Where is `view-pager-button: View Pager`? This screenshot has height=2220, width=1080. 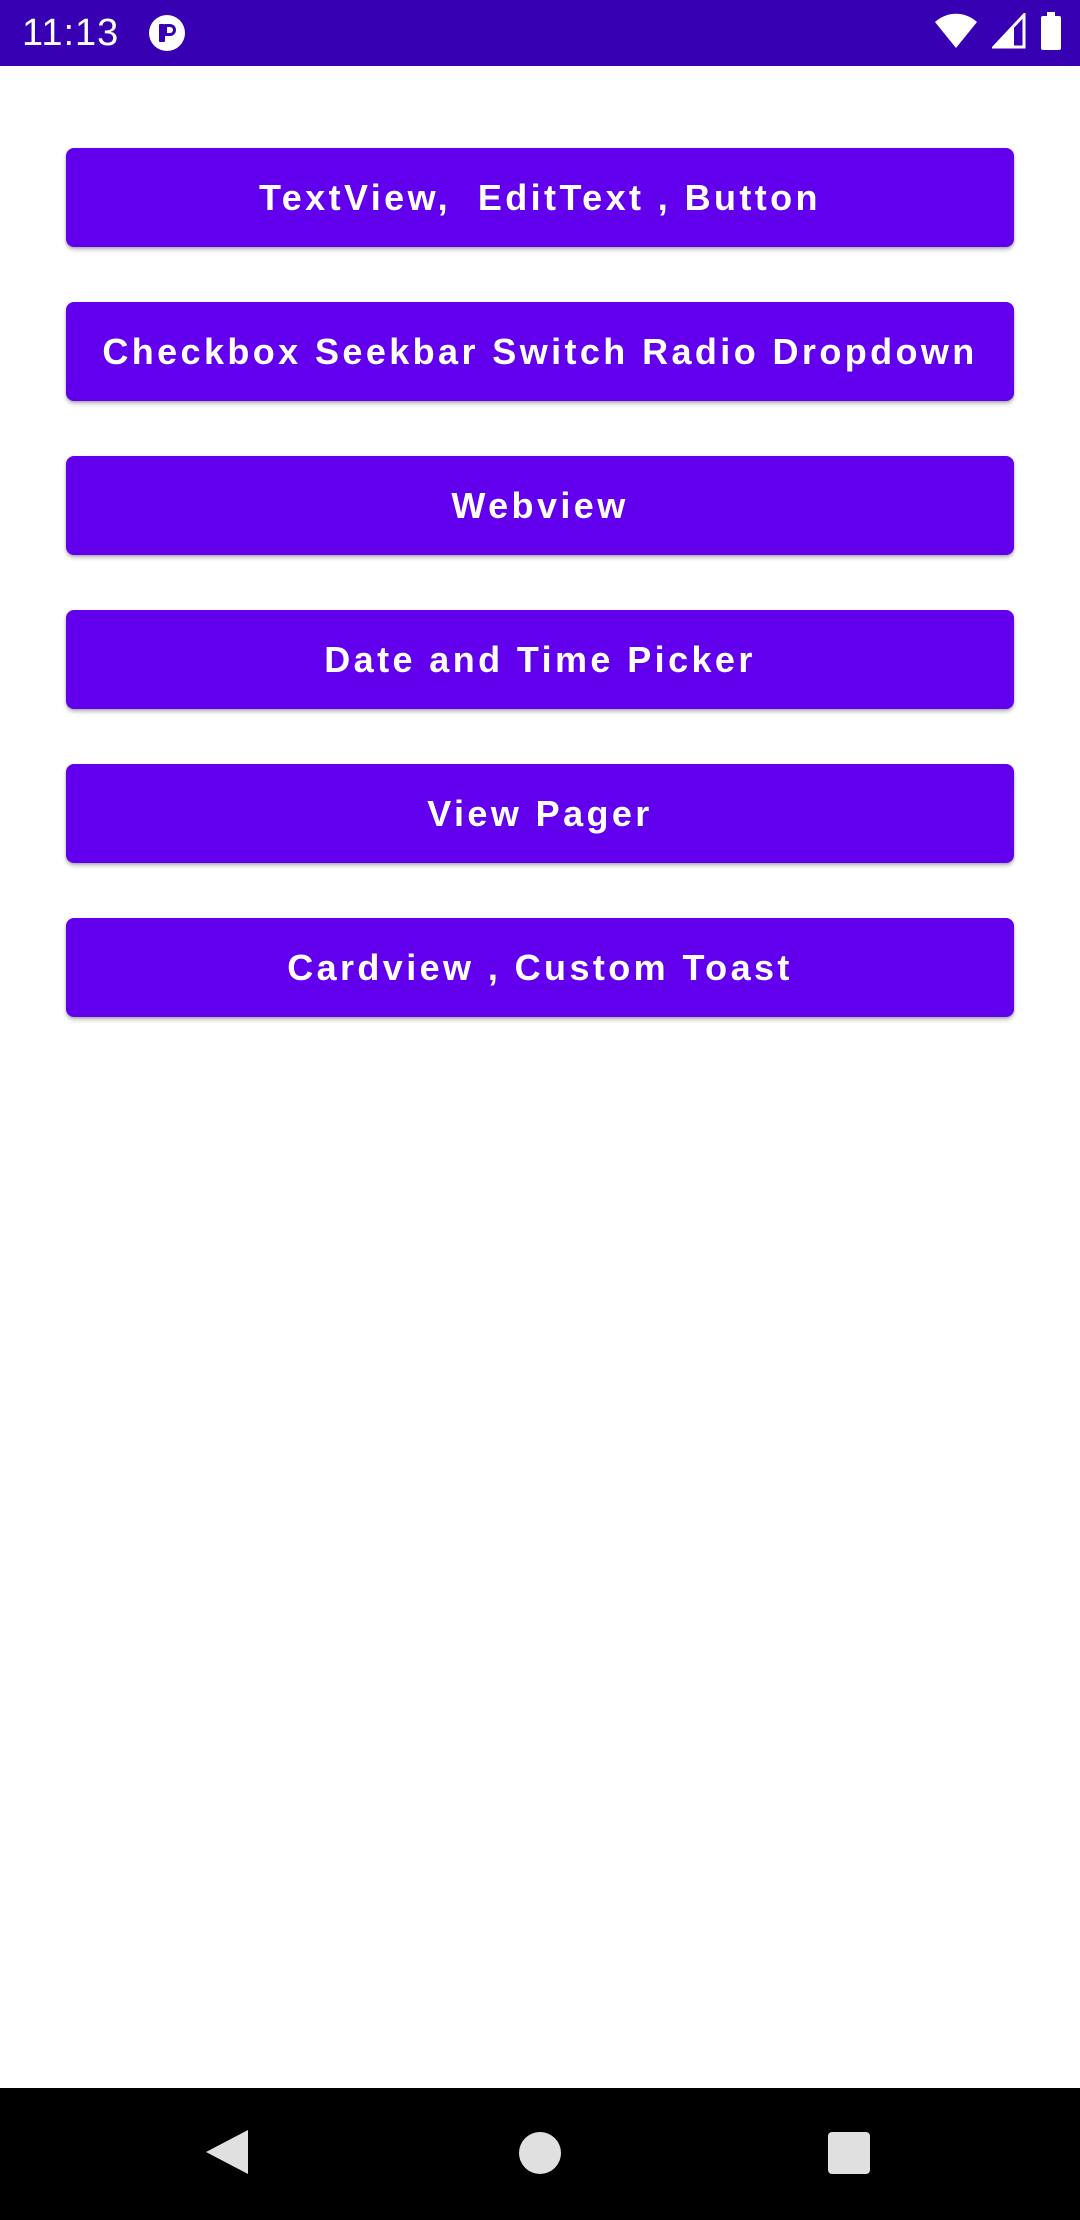
view-pager-button: View Pager is located at coordinates (540, 813).